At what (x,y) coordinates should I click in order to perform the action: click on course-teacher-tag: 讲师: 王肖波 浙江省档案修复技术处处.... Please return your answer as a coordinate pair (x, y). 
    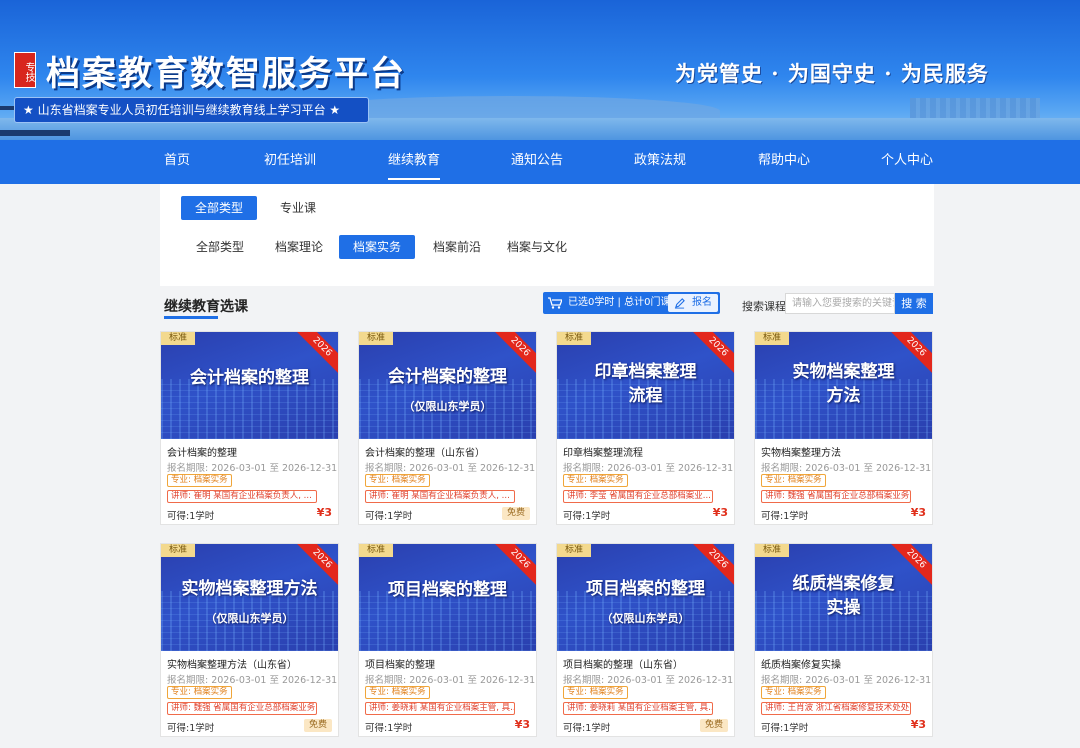
    Looking at the image, I should click on (836, 708).